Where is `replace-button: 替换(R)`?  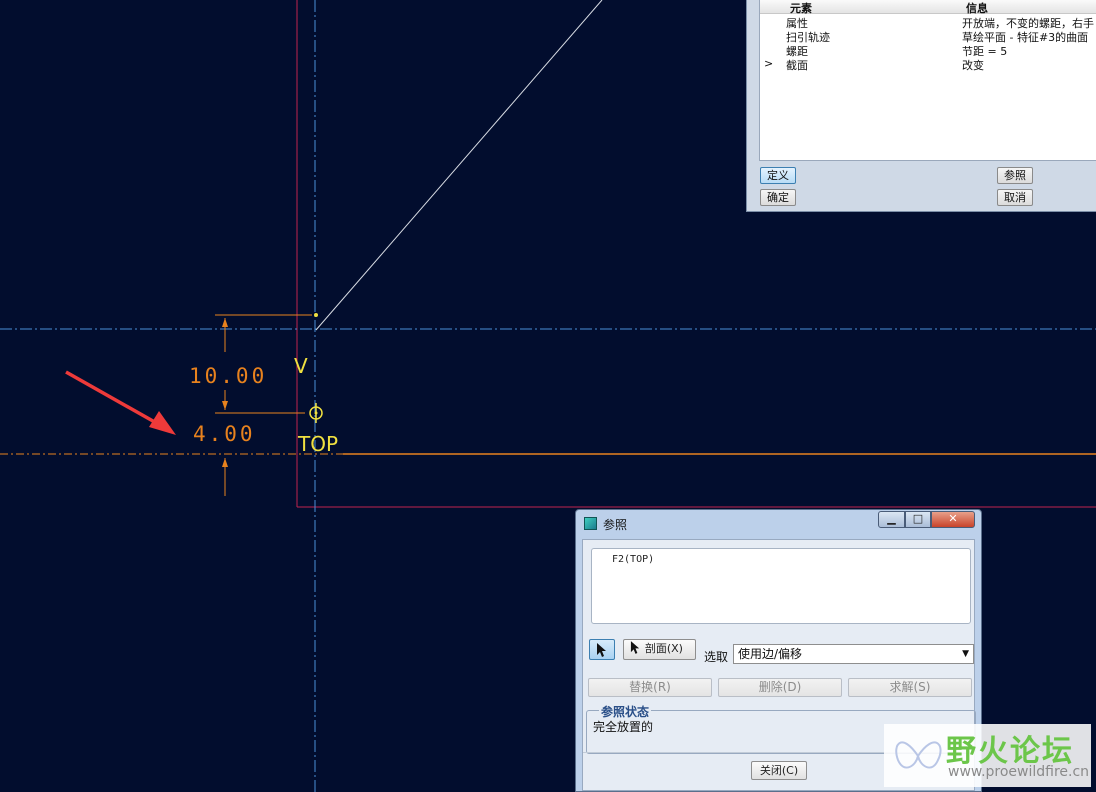
replace-button: 替换(R) is located at coordinates (650, 687).